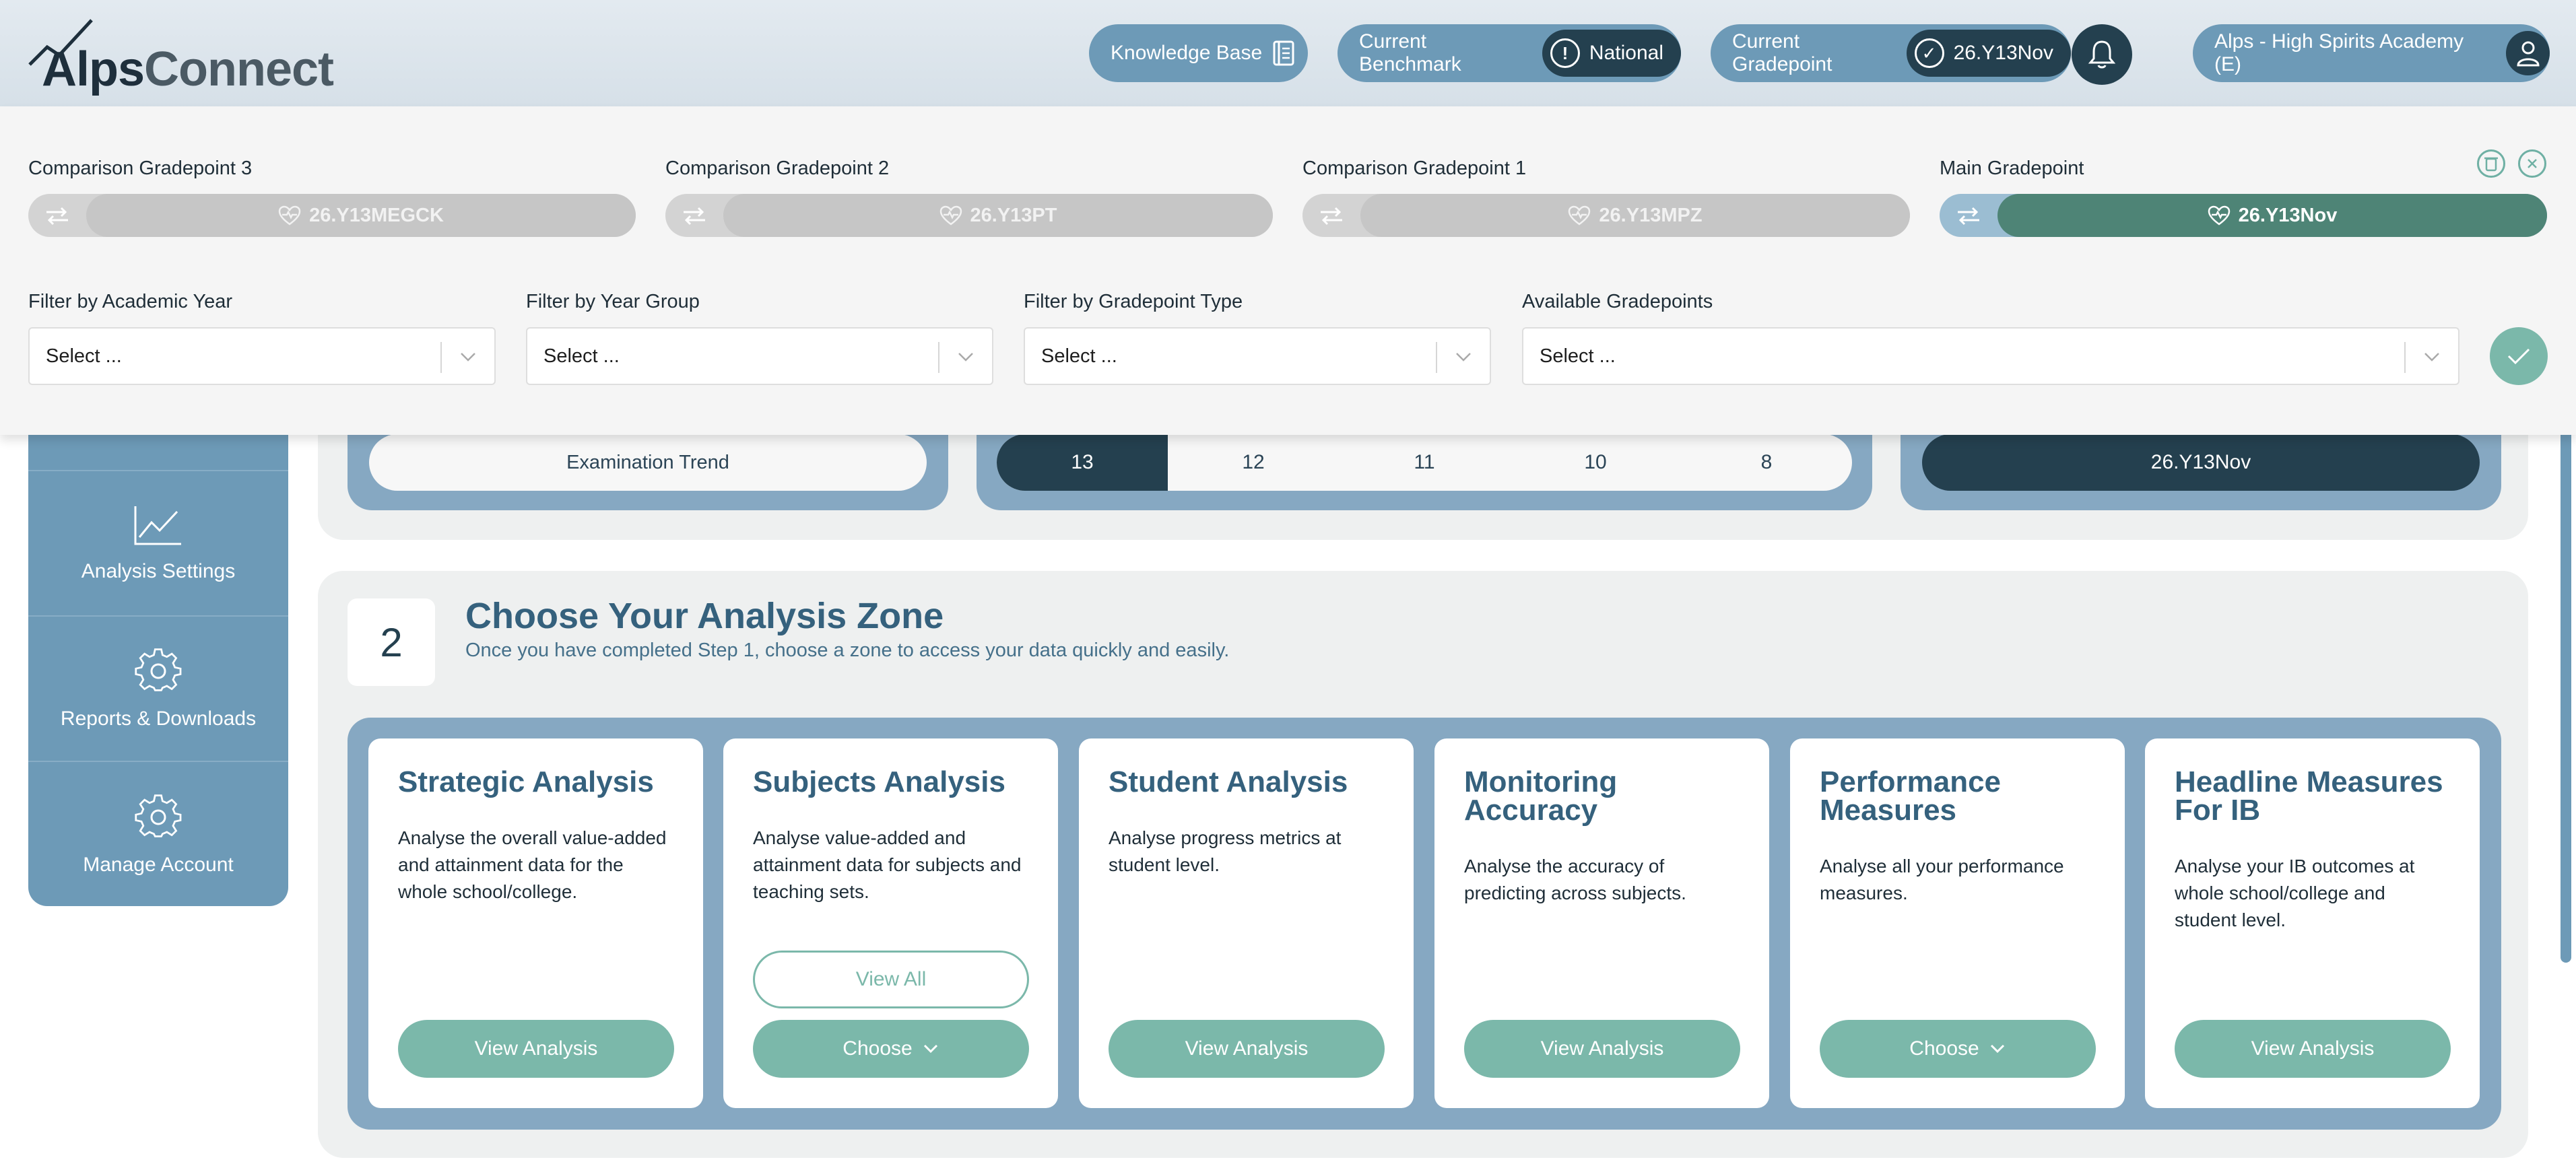 Image resolution: width=2576 pixels, height=1170 pixels. I want to click on gradepoint-value-chip: ✓ 26.Y13Nov, so click(1988, 53).